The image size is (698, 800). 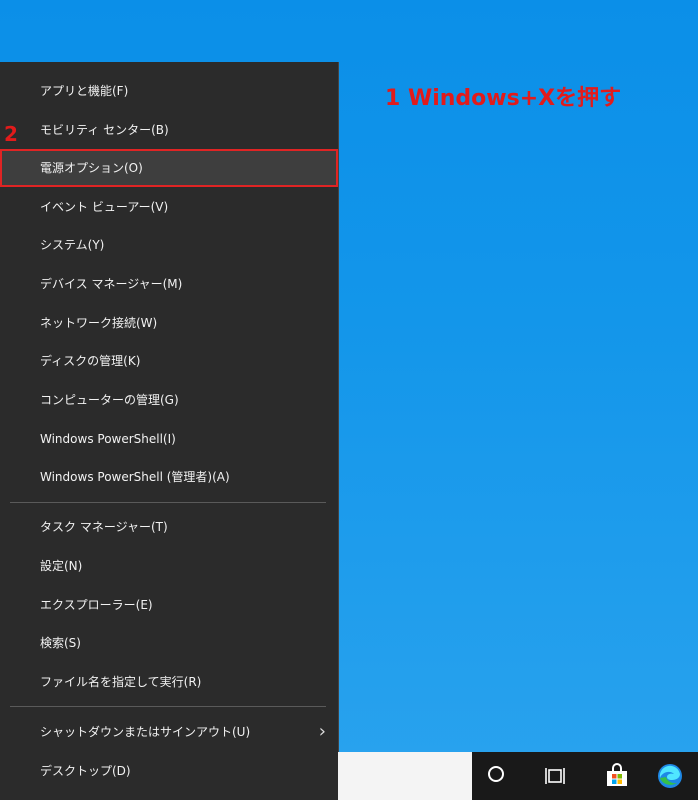 I want to click on taskbar-search-box, so click(x=405, y=776).